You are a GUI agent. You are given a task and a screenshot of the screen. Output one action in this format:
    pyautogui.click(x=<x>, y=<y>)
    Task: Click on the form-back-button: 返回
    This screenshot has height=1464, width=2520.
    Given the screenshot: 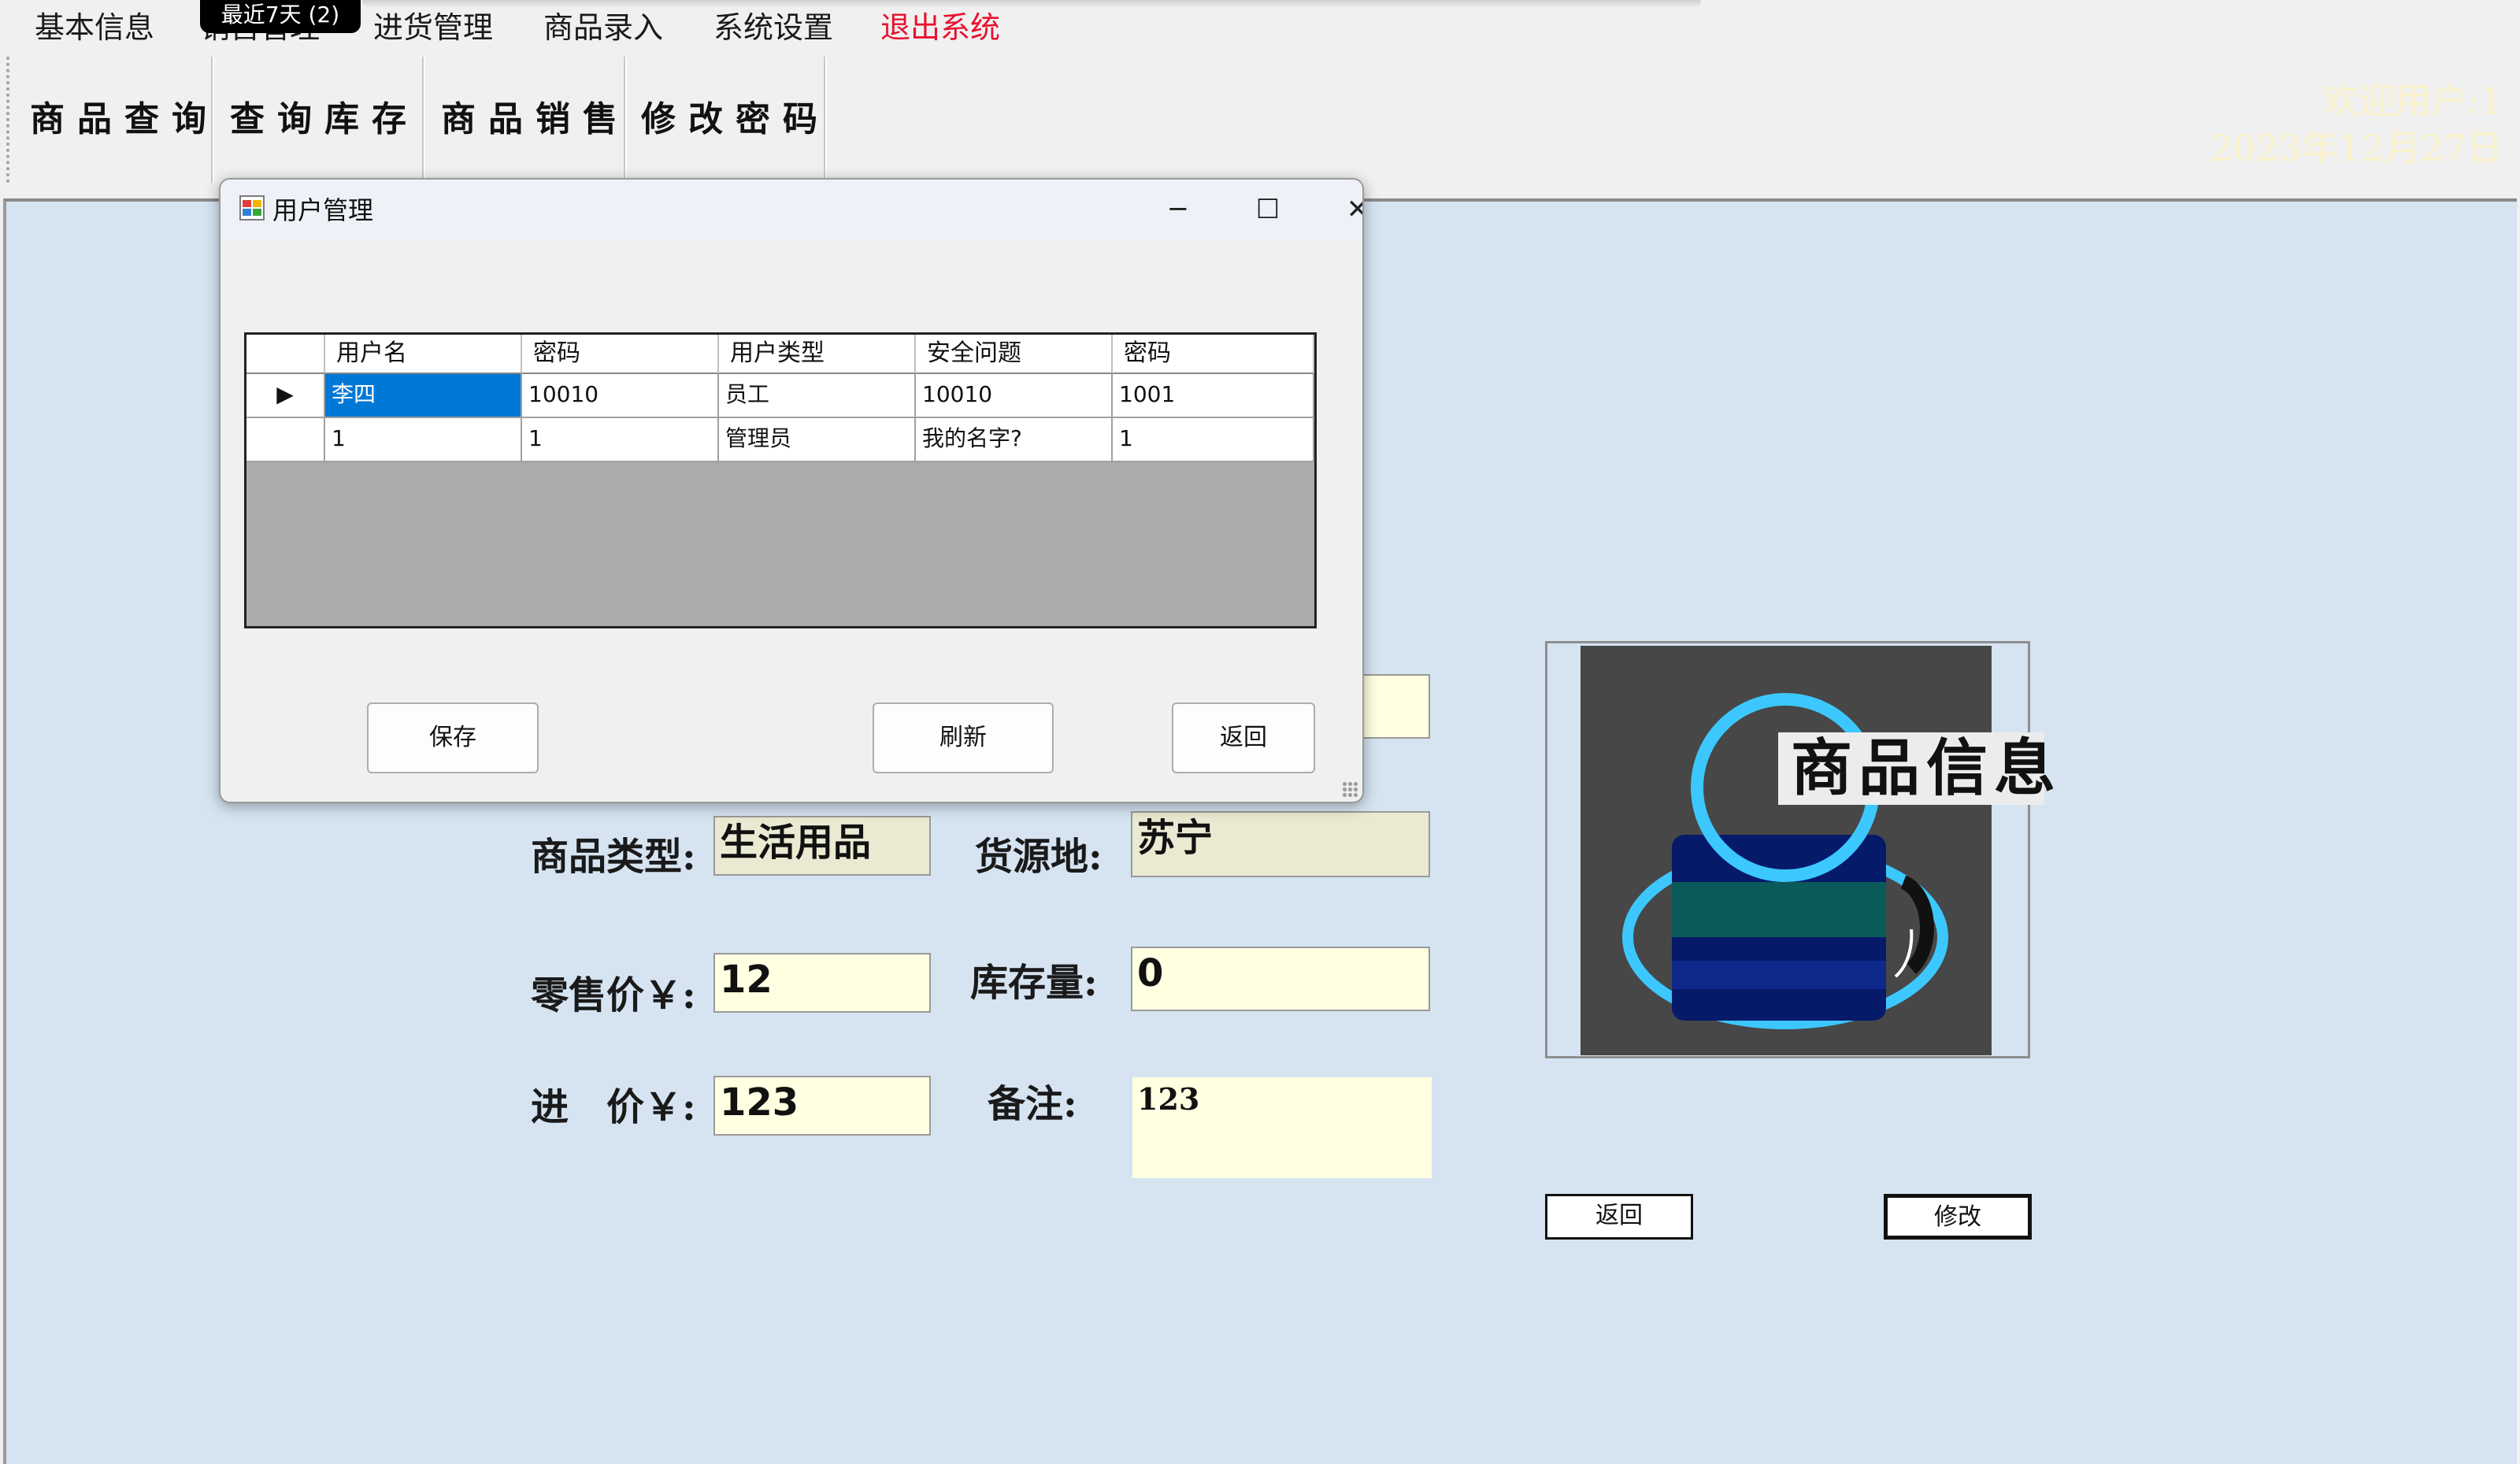 What is the action you would take?
    pyautogui.click(x=1619, y=1217)
    